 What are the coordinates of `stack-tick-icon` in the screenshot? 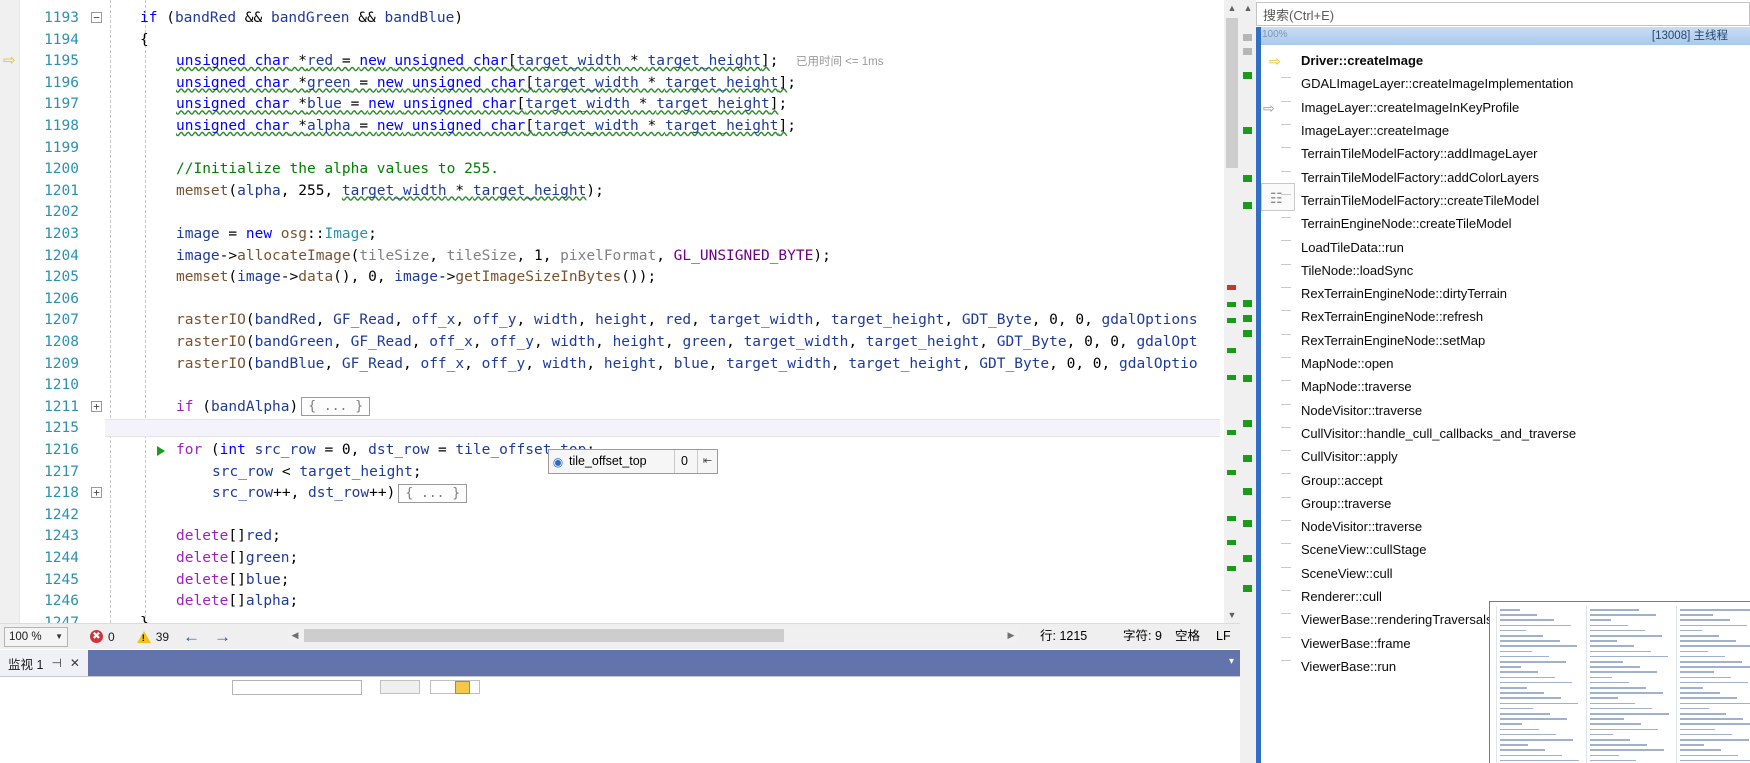 It's located at (1286, 427).